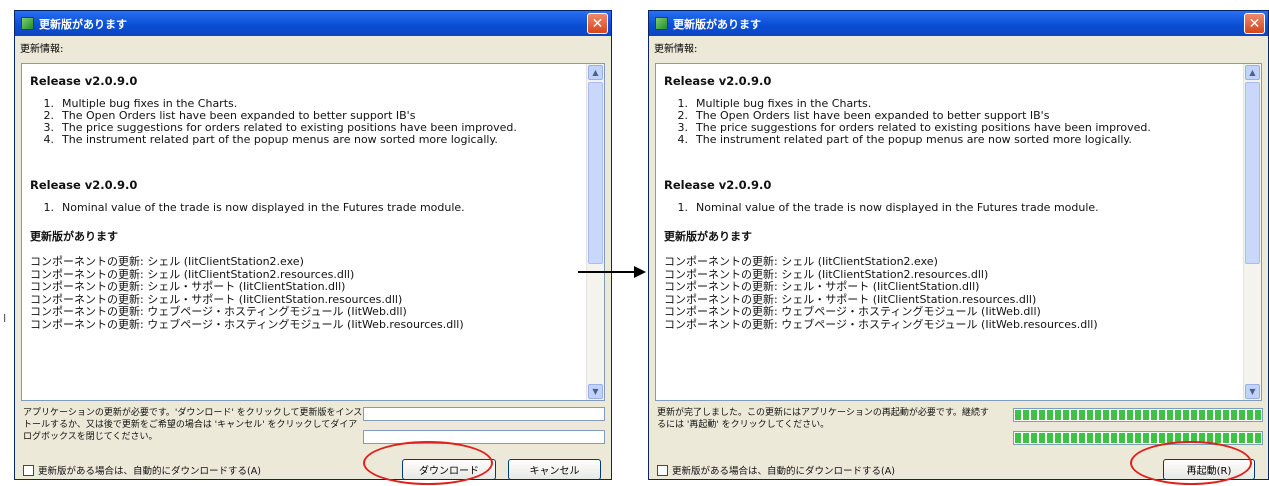 The image size is (1269, 486). I want to click on restart-highlight-ellipse, so click(1191, 463).